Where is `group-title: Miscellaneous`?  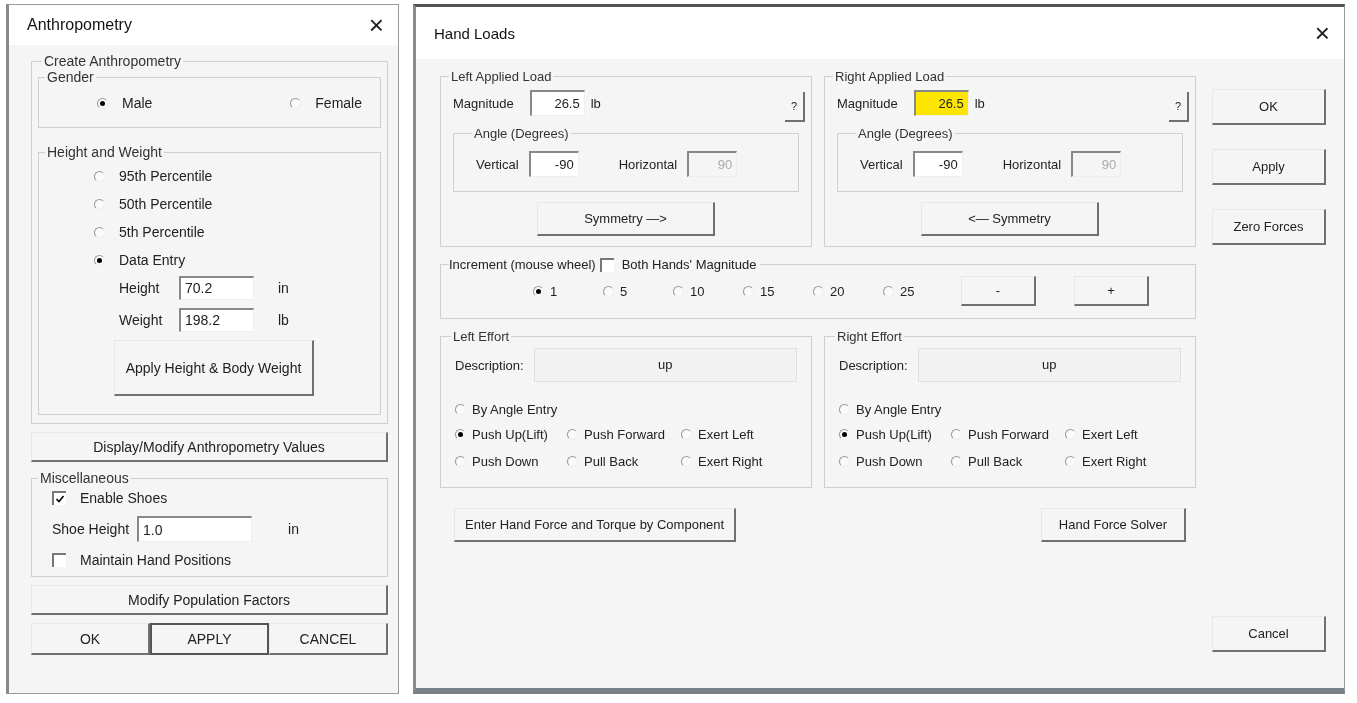
group-title: Miscellaneous is located at coordinates (84, 478).